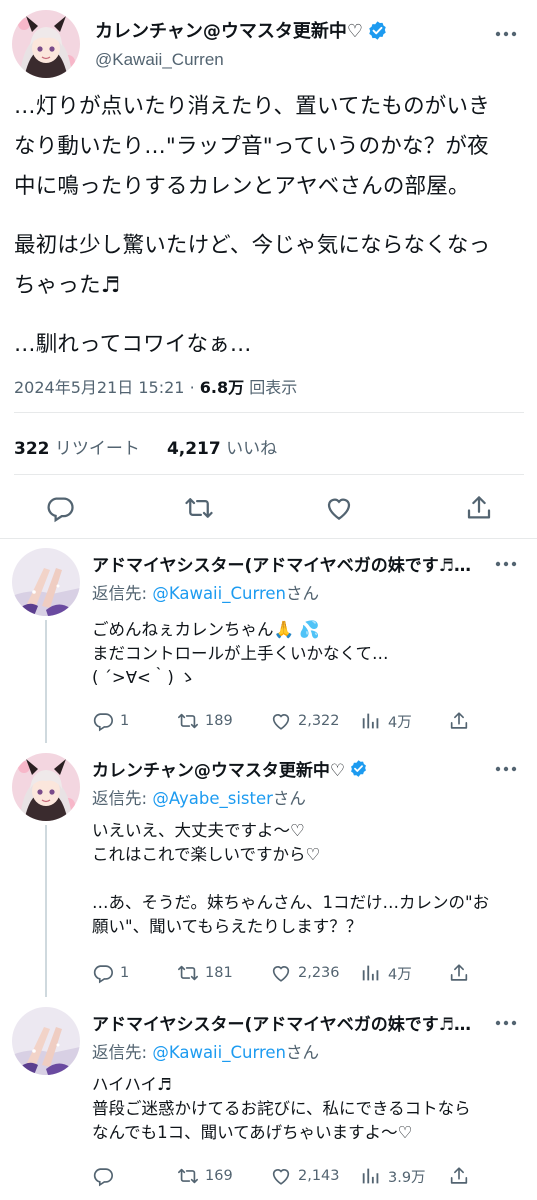 The image size is (537, 1200). I want to click on reply-action, so click(103, 1176).